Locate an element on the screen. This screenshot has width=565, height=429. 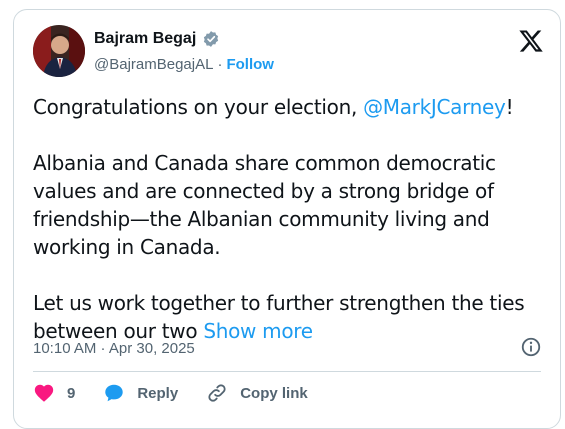
info-icon is located at coordinates (531, 347).